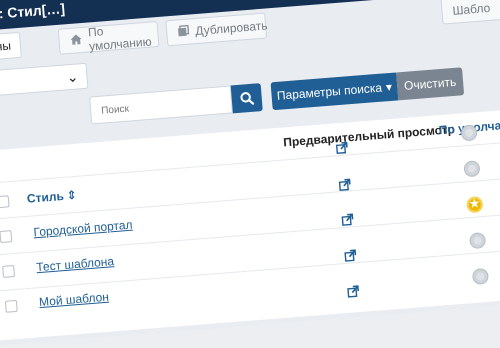 The height and width of the screenshot is (348, 500). I want to click on default-button: По умолчанию, so click(108, 38).